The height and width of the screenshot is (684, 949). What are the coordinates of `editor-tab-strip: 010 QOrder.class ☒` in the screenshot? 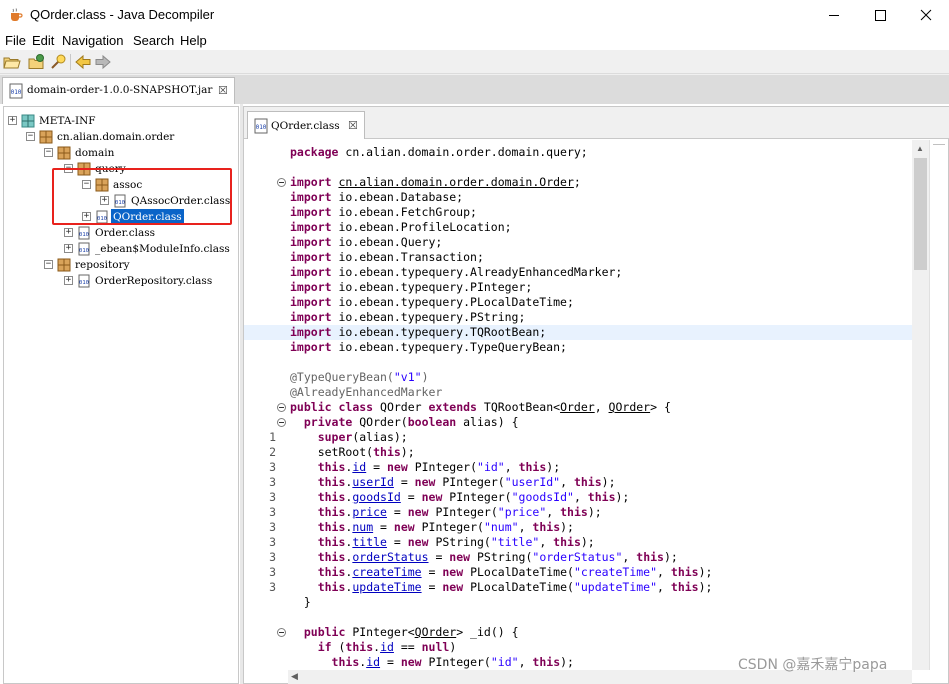 It's located at (596, 123).